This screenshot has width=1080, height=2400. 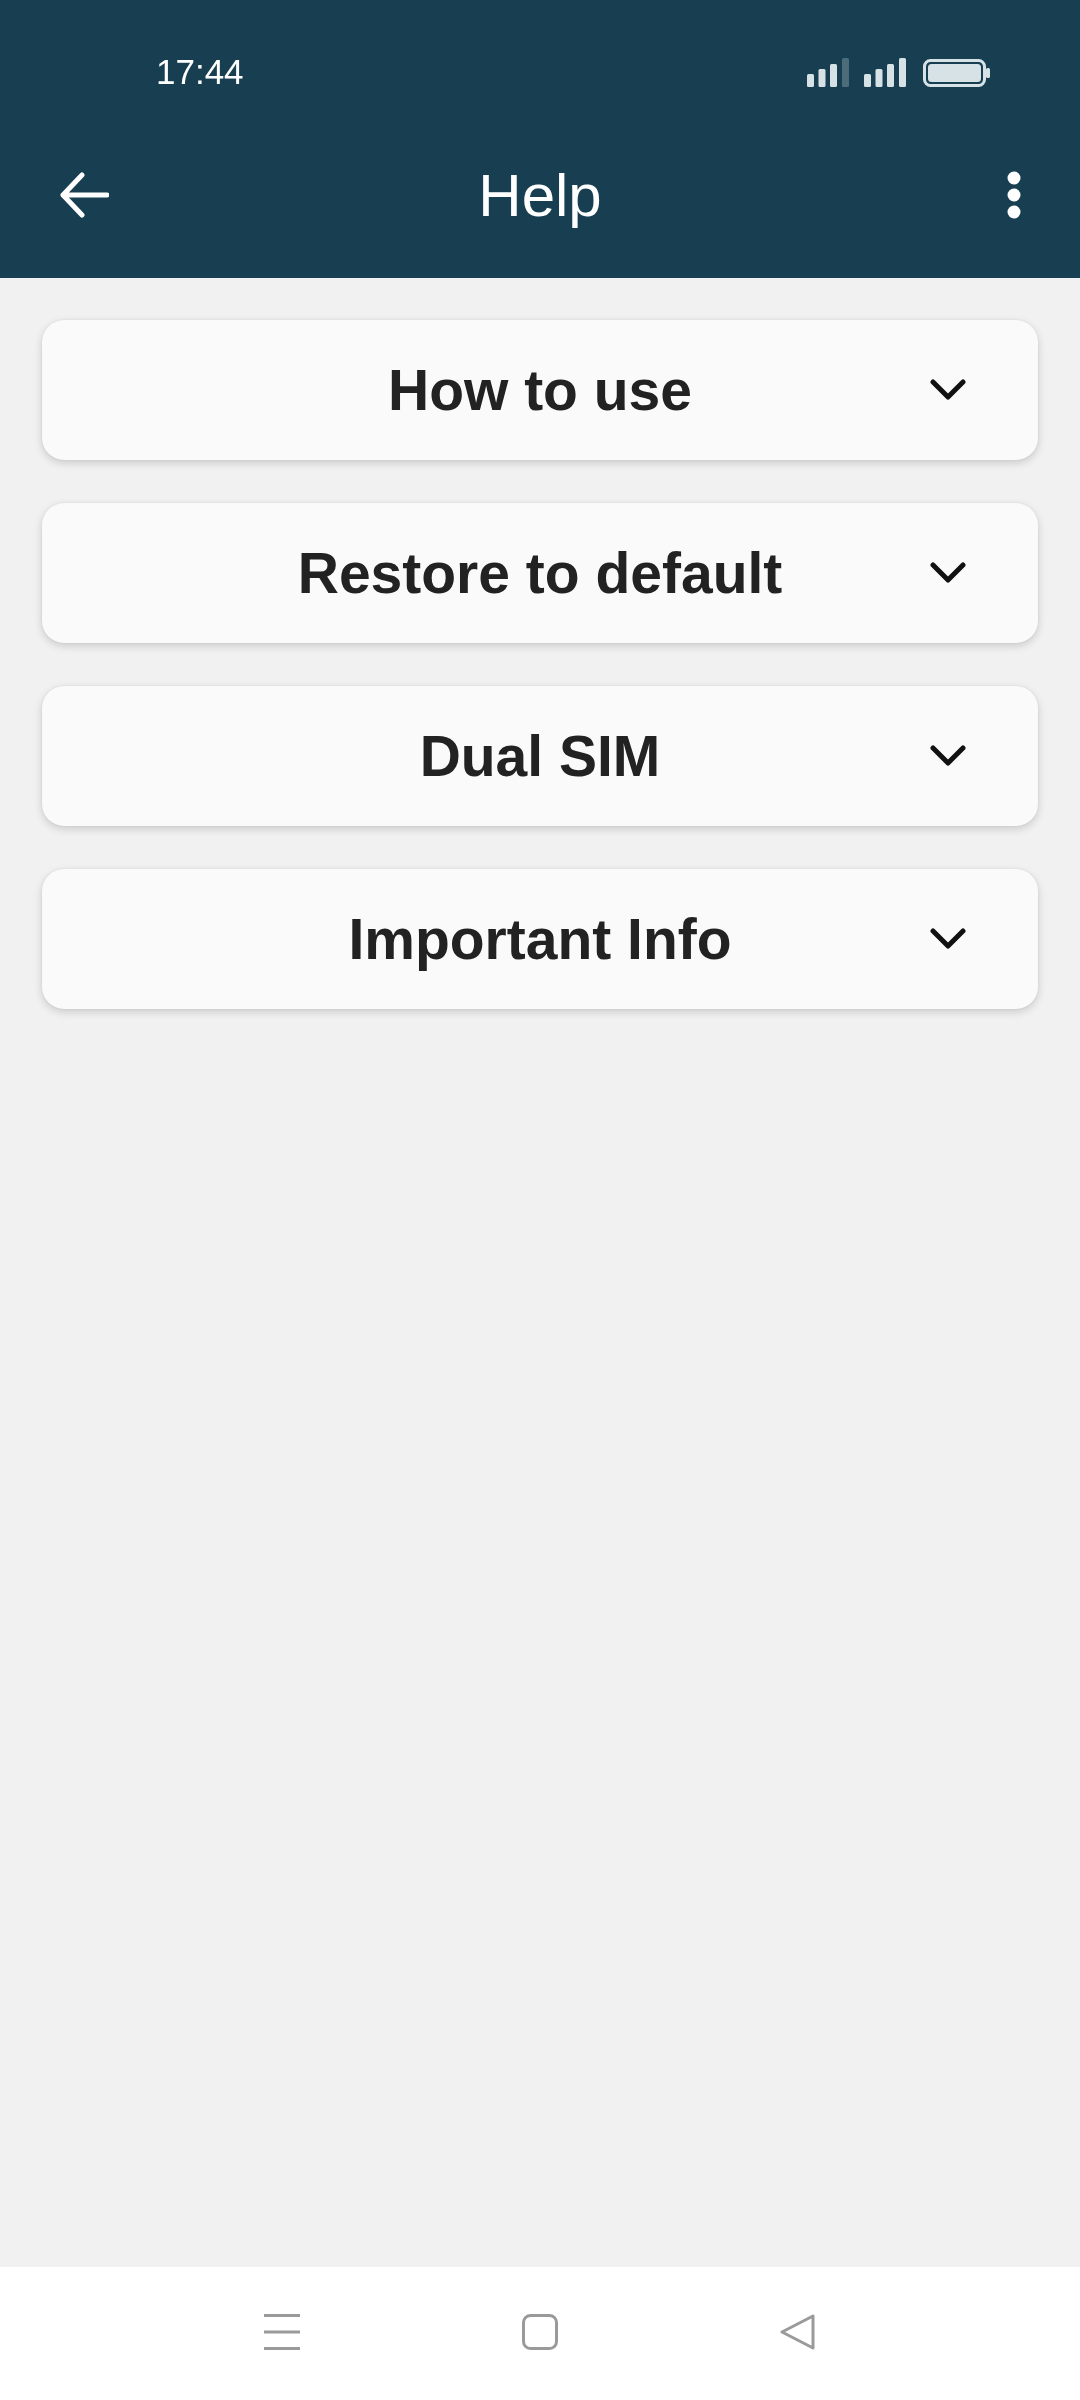 What do you see at coordinates (540, 390) in the screenshot?
I see `accordion-header: How to use` at bounding box center [540, 390].